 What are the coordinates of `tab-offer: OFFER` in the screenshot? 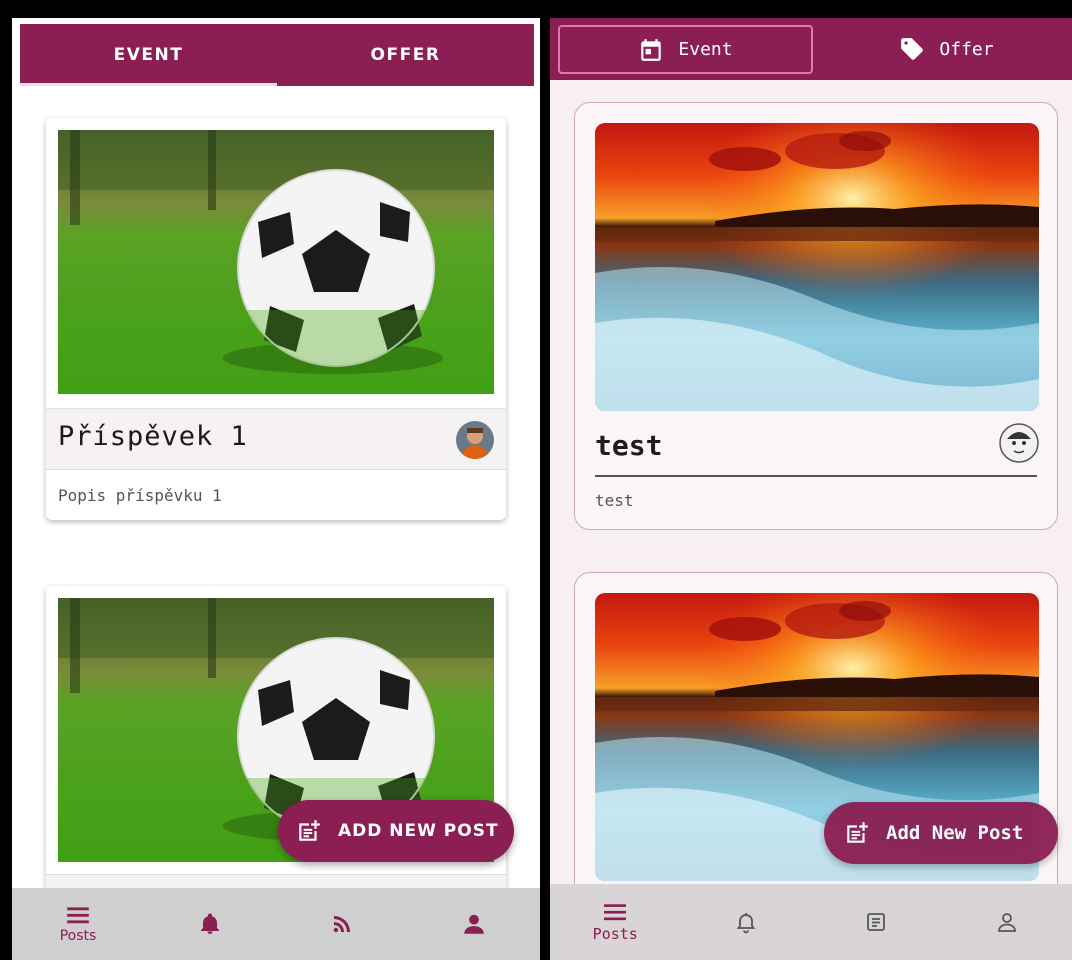 It's located at (405, 55).